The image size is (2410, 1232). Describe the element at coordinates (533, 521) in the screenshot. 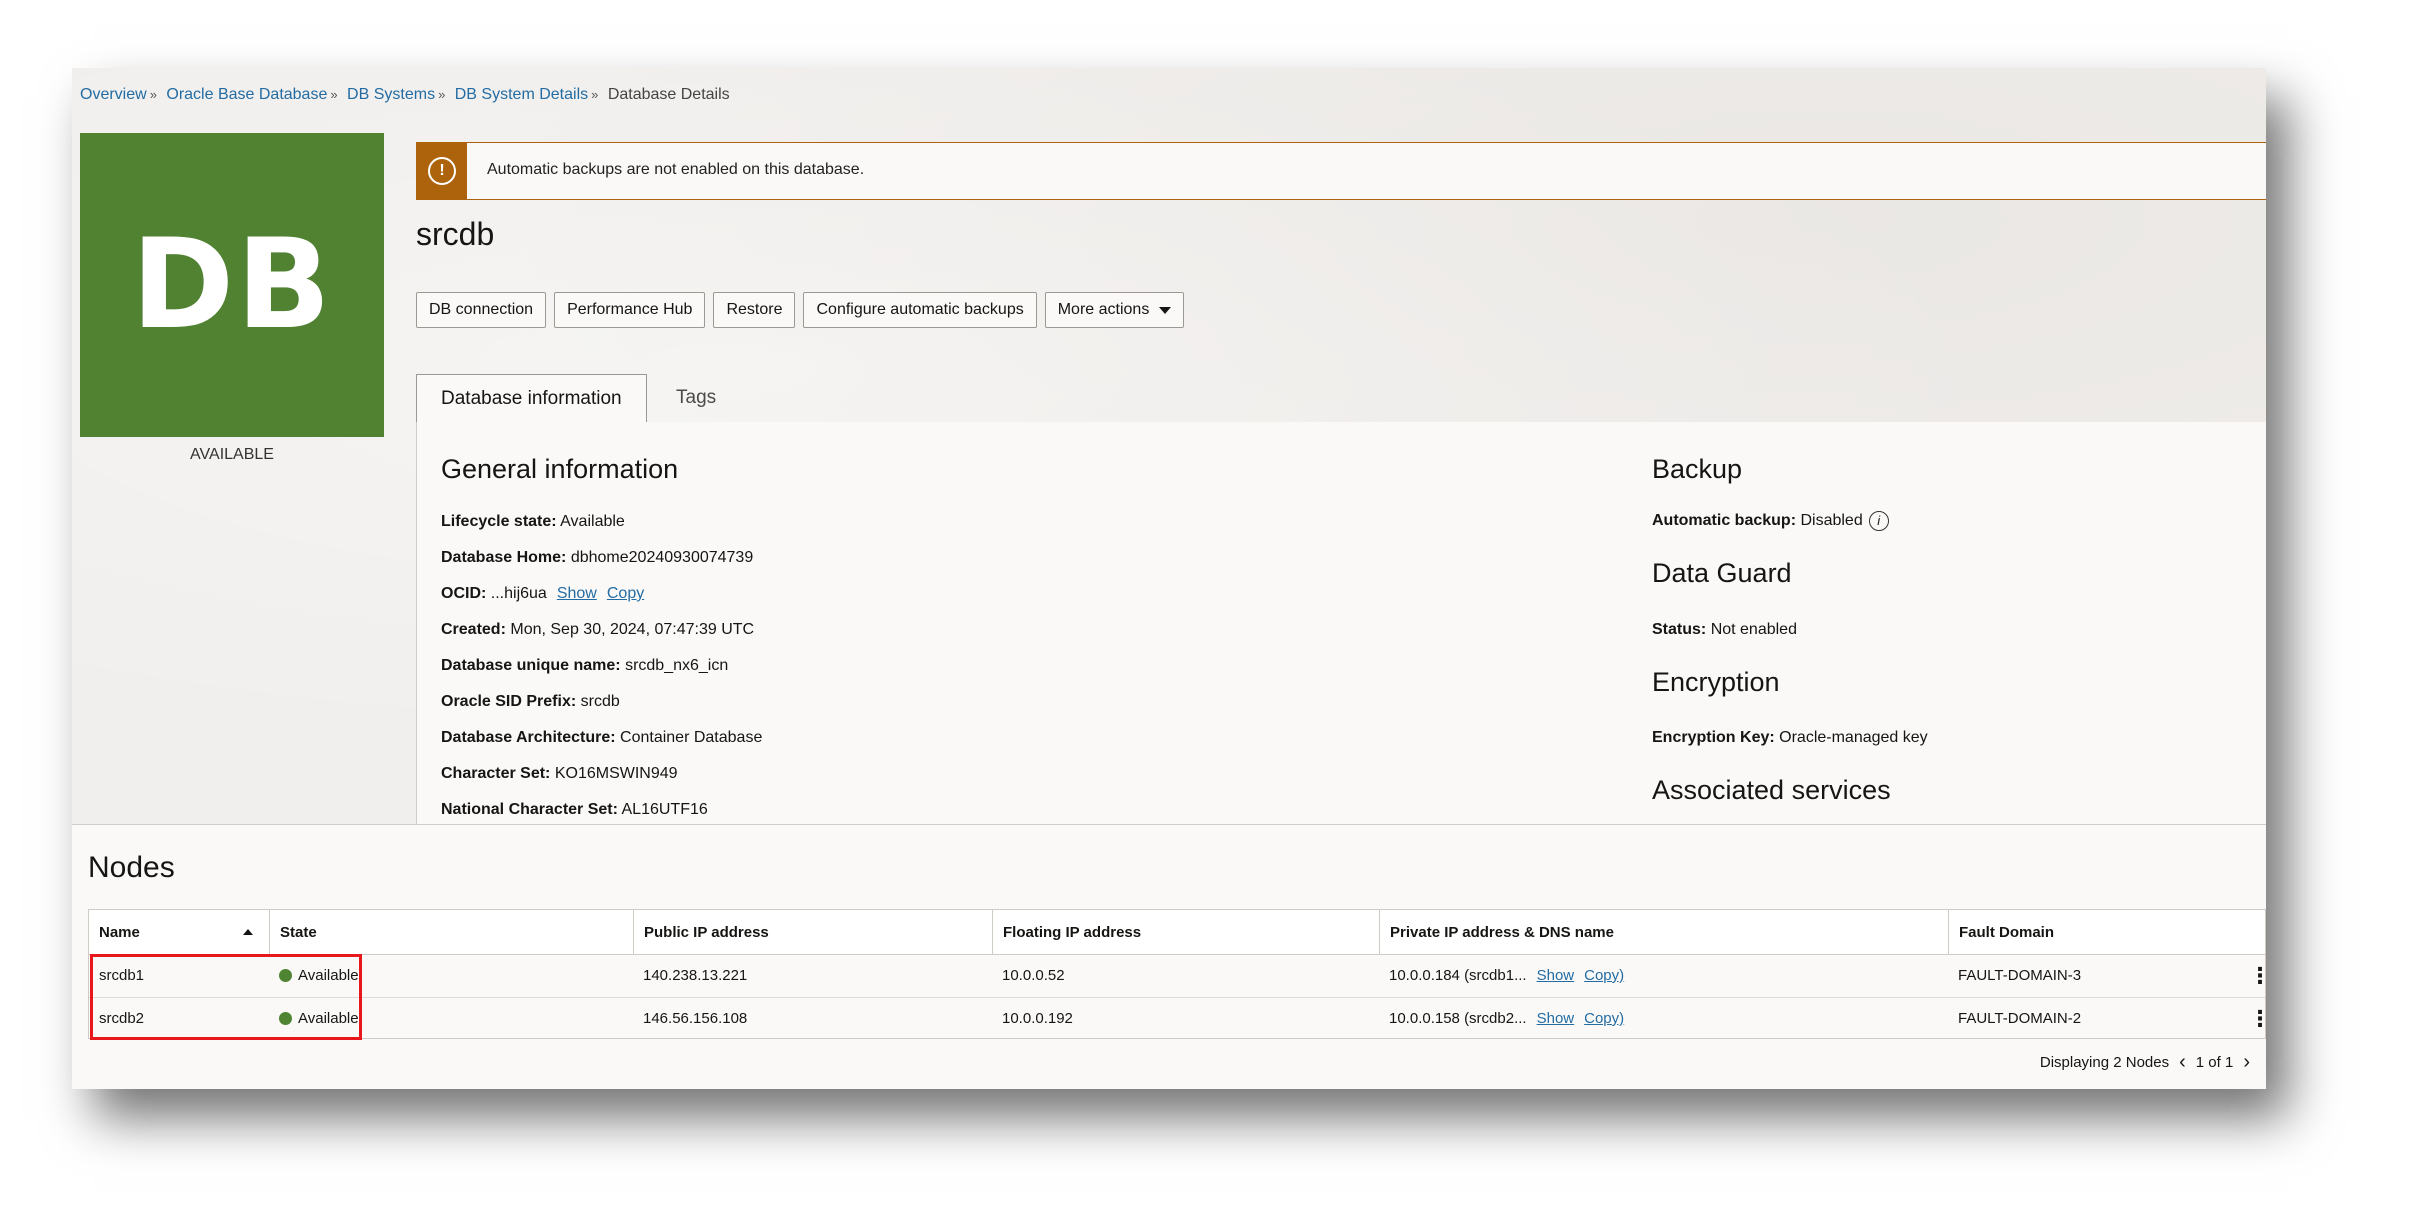

I see `lifecycle-state-row: Lifecycle state: Available` at that location.